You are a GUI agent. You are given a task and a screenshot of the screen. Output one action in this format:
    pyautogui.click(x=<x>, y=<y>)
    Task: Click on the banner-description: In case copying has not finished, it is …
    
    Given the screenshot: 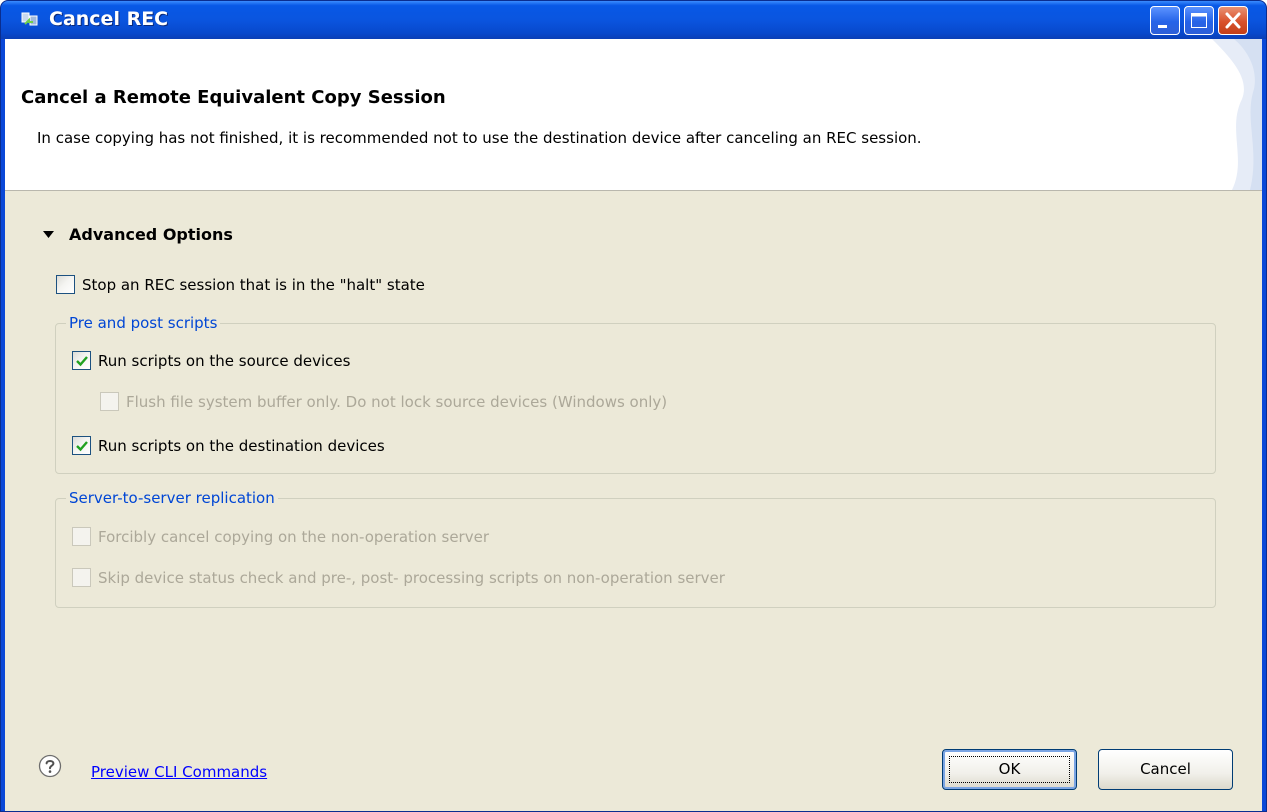 What is the action you would take?
    pyautogui.click(x=479, y=138)
    